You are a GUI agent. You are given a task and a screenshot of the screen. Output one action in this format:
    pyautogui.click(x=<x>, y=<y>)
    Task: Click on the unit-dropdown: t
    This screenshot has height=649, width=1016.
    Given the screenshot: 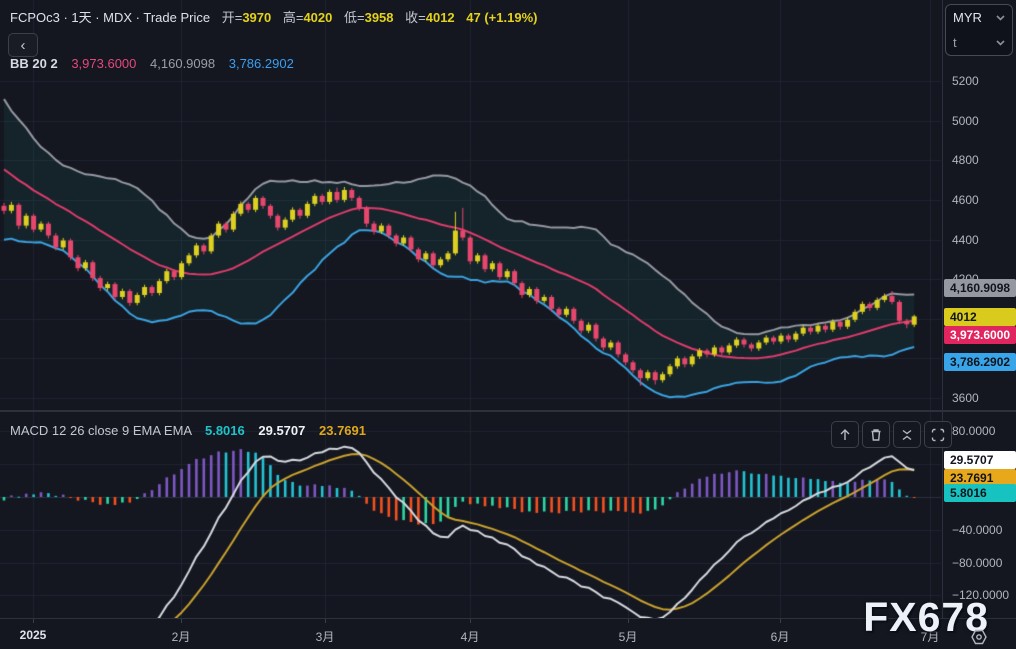 What is the action you would take?
    pyautogui.click(x=979, y=42)
    